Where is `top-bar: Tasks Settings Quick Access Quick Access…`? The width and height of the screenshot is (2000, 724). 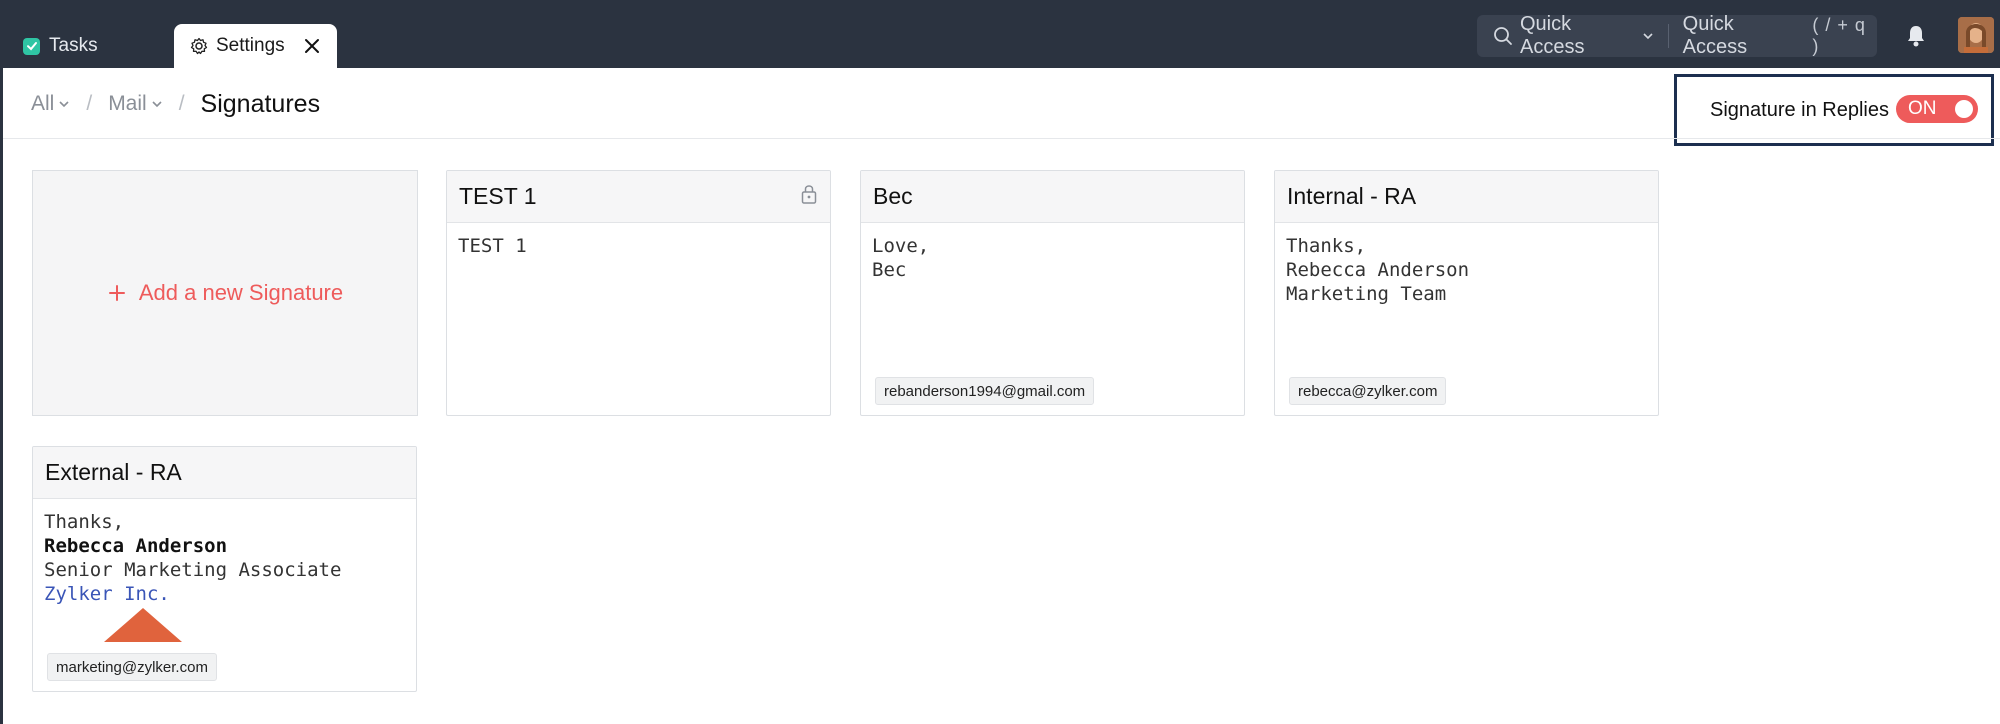
top-bar: Tasks Settings Quick Access Quick Access… is located at coordinates (1001, 34).